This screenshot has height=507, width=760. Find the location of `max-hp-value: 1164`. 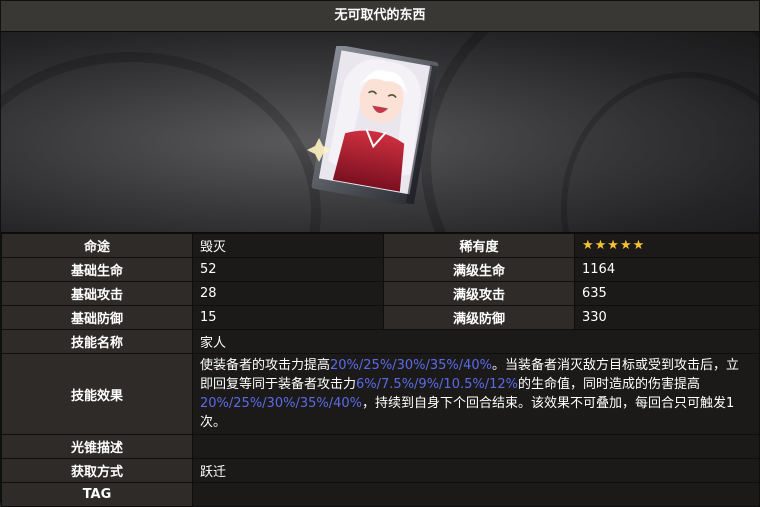

max-hp-value: 1164 is located at coordinates (667, 269).